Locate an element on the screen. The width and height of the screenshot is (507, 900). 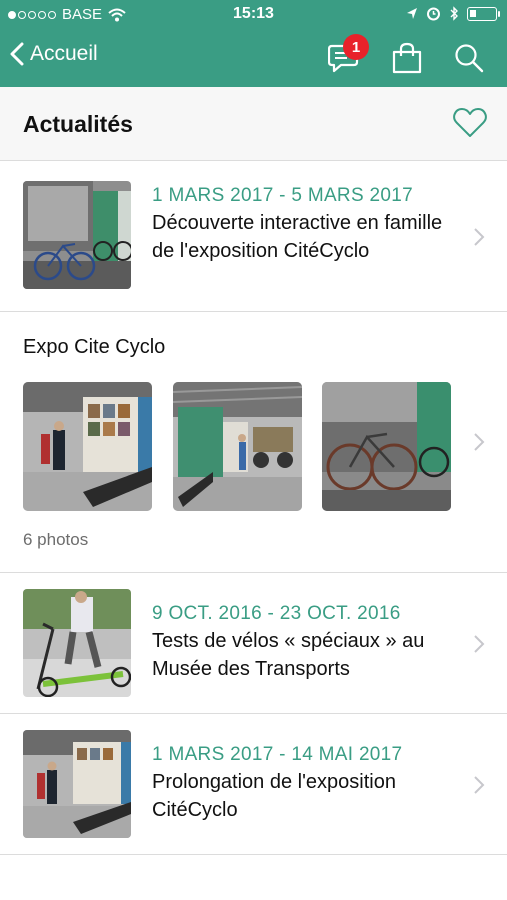
heart-icon is located at coordinates (470, 123).